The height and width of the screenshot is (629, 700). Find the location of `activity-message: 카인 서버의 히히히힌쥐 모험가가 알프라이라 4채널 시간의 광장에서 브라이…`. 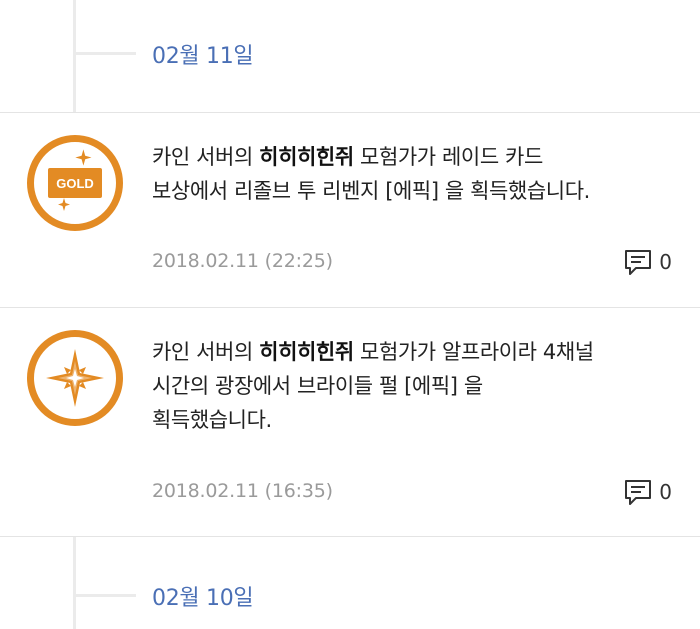

activity-message: 카인 서버의 히히히힌쥐 모험가가 알프라이라 4채널 시간의 광장에서 브라이… is located at coordinates (412, 386).